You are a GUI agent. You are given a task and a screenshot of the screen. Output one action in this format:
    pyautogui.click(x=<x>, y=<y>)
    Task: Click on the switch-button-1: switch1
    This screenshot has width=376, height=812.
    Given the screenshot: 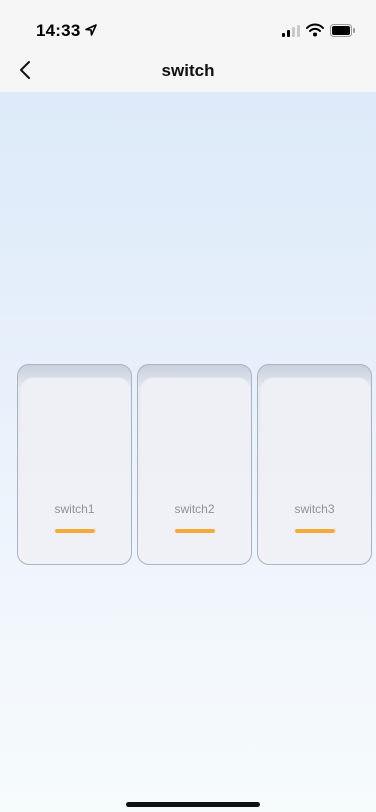 What is the action you would take?
    pyautogui.click(x=74, y=464)
    